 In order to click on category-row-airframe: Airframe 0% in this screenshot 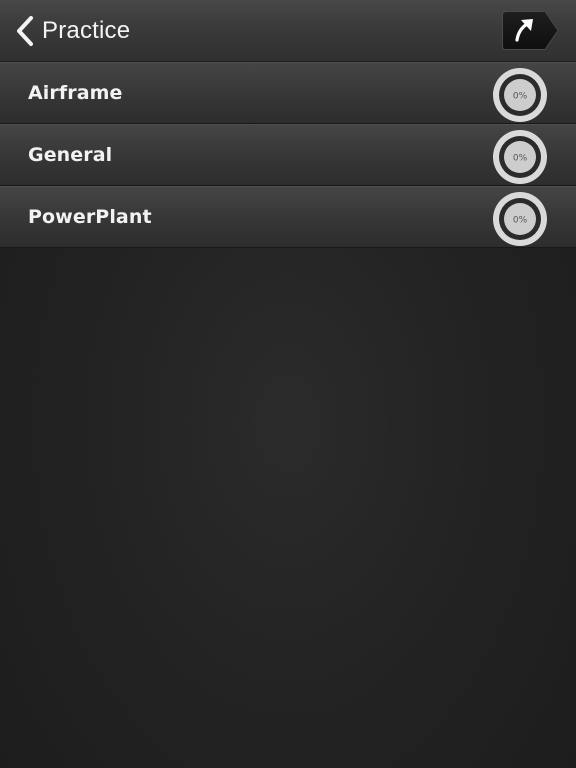, I will do `click(288, 93)`.